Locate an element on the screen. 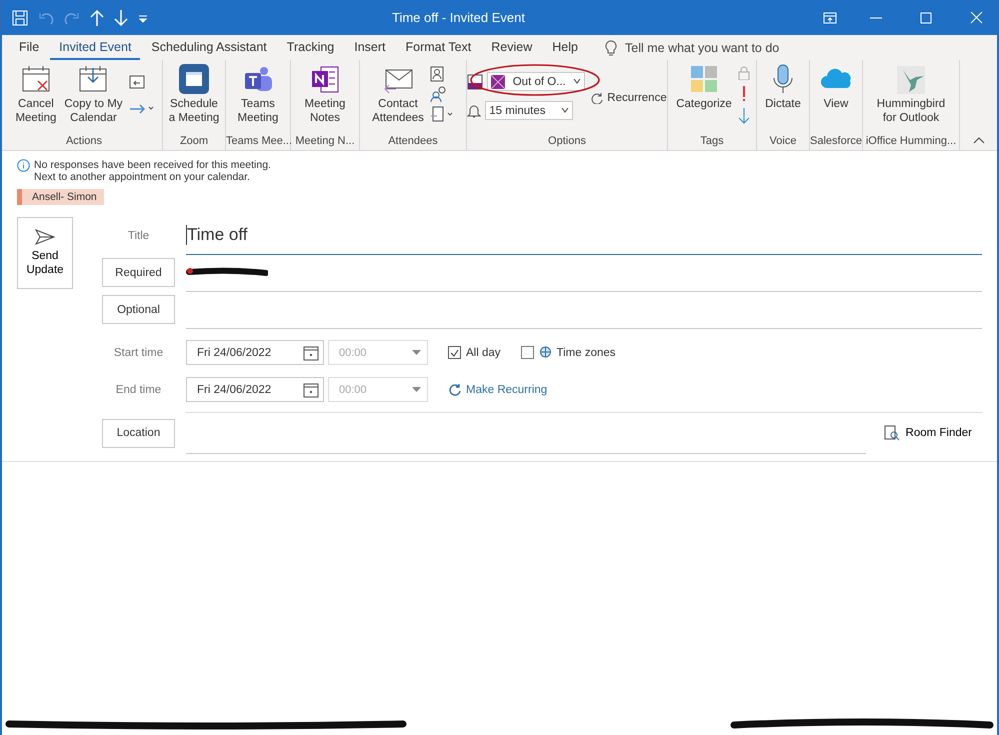 Image resolution: width=999 pixels, height=735 pixels. room-finder-button: Room Finder is located at coordinates (933, 433).